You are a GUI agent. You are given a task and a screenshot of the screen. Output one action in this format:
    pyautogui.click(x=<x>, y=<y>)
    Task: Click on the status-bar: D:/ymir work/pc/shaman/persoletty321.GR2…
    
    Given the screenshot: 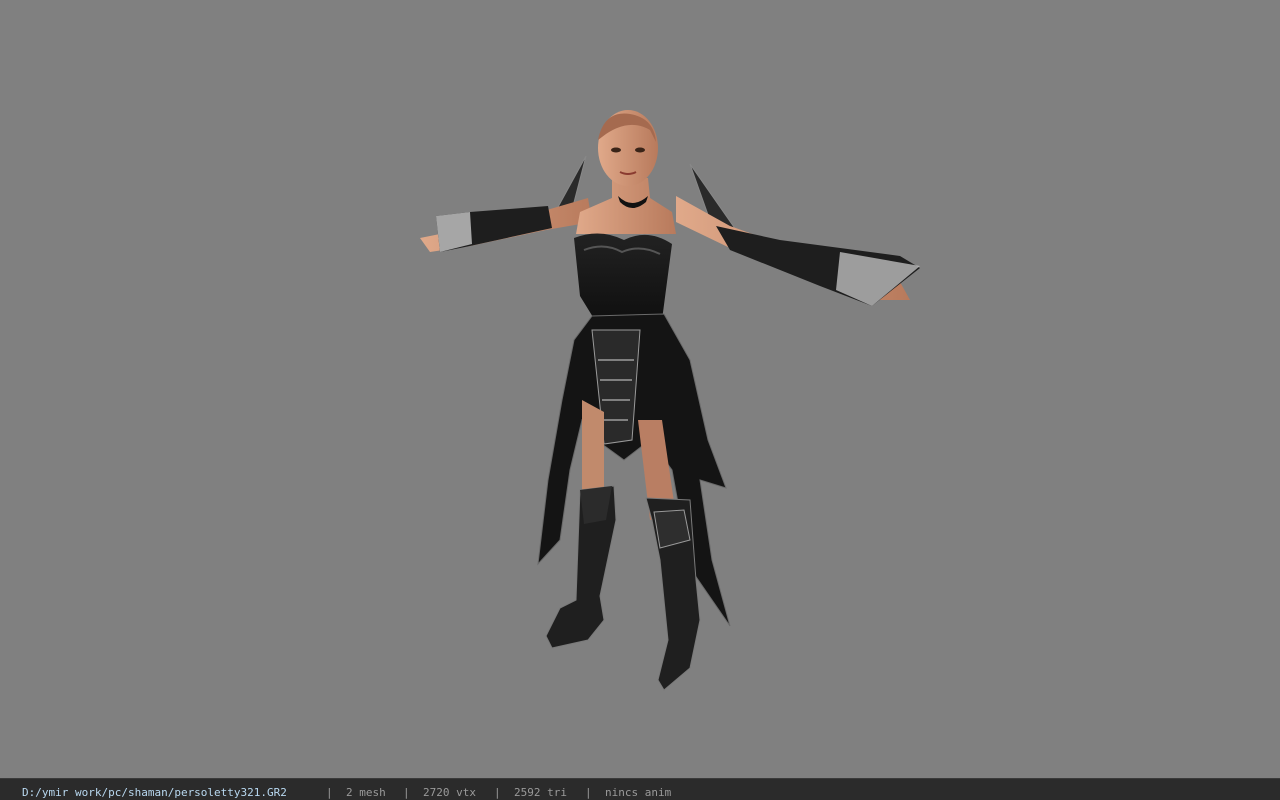 What is the action you would take?
    pyautogui.click(x=640, y=789)
    